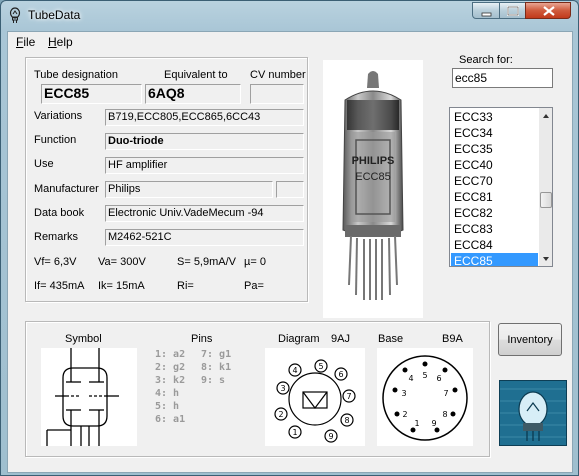  Describe the element at coordinates (170, 367) in the screenshot. I see `pin-entry: 2: g2` at that location.